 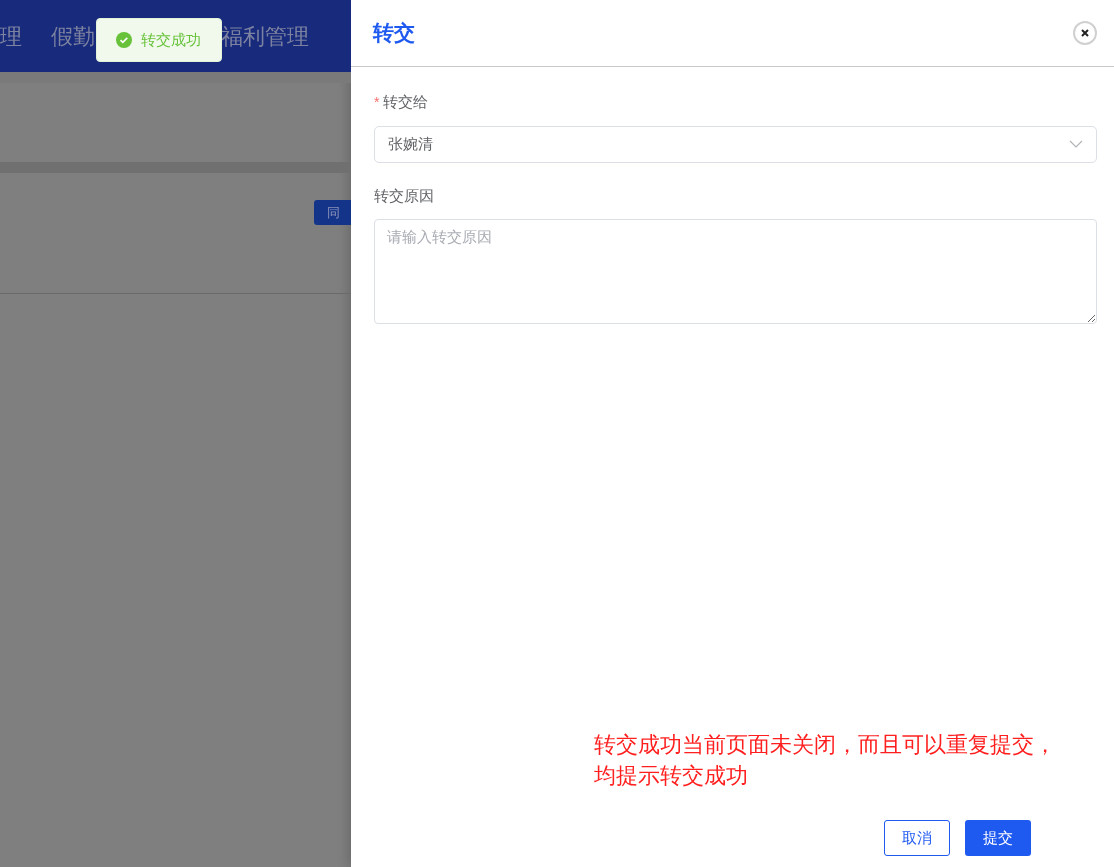 I want to click on field-label: 转交原因, so click(x=404, y=195).